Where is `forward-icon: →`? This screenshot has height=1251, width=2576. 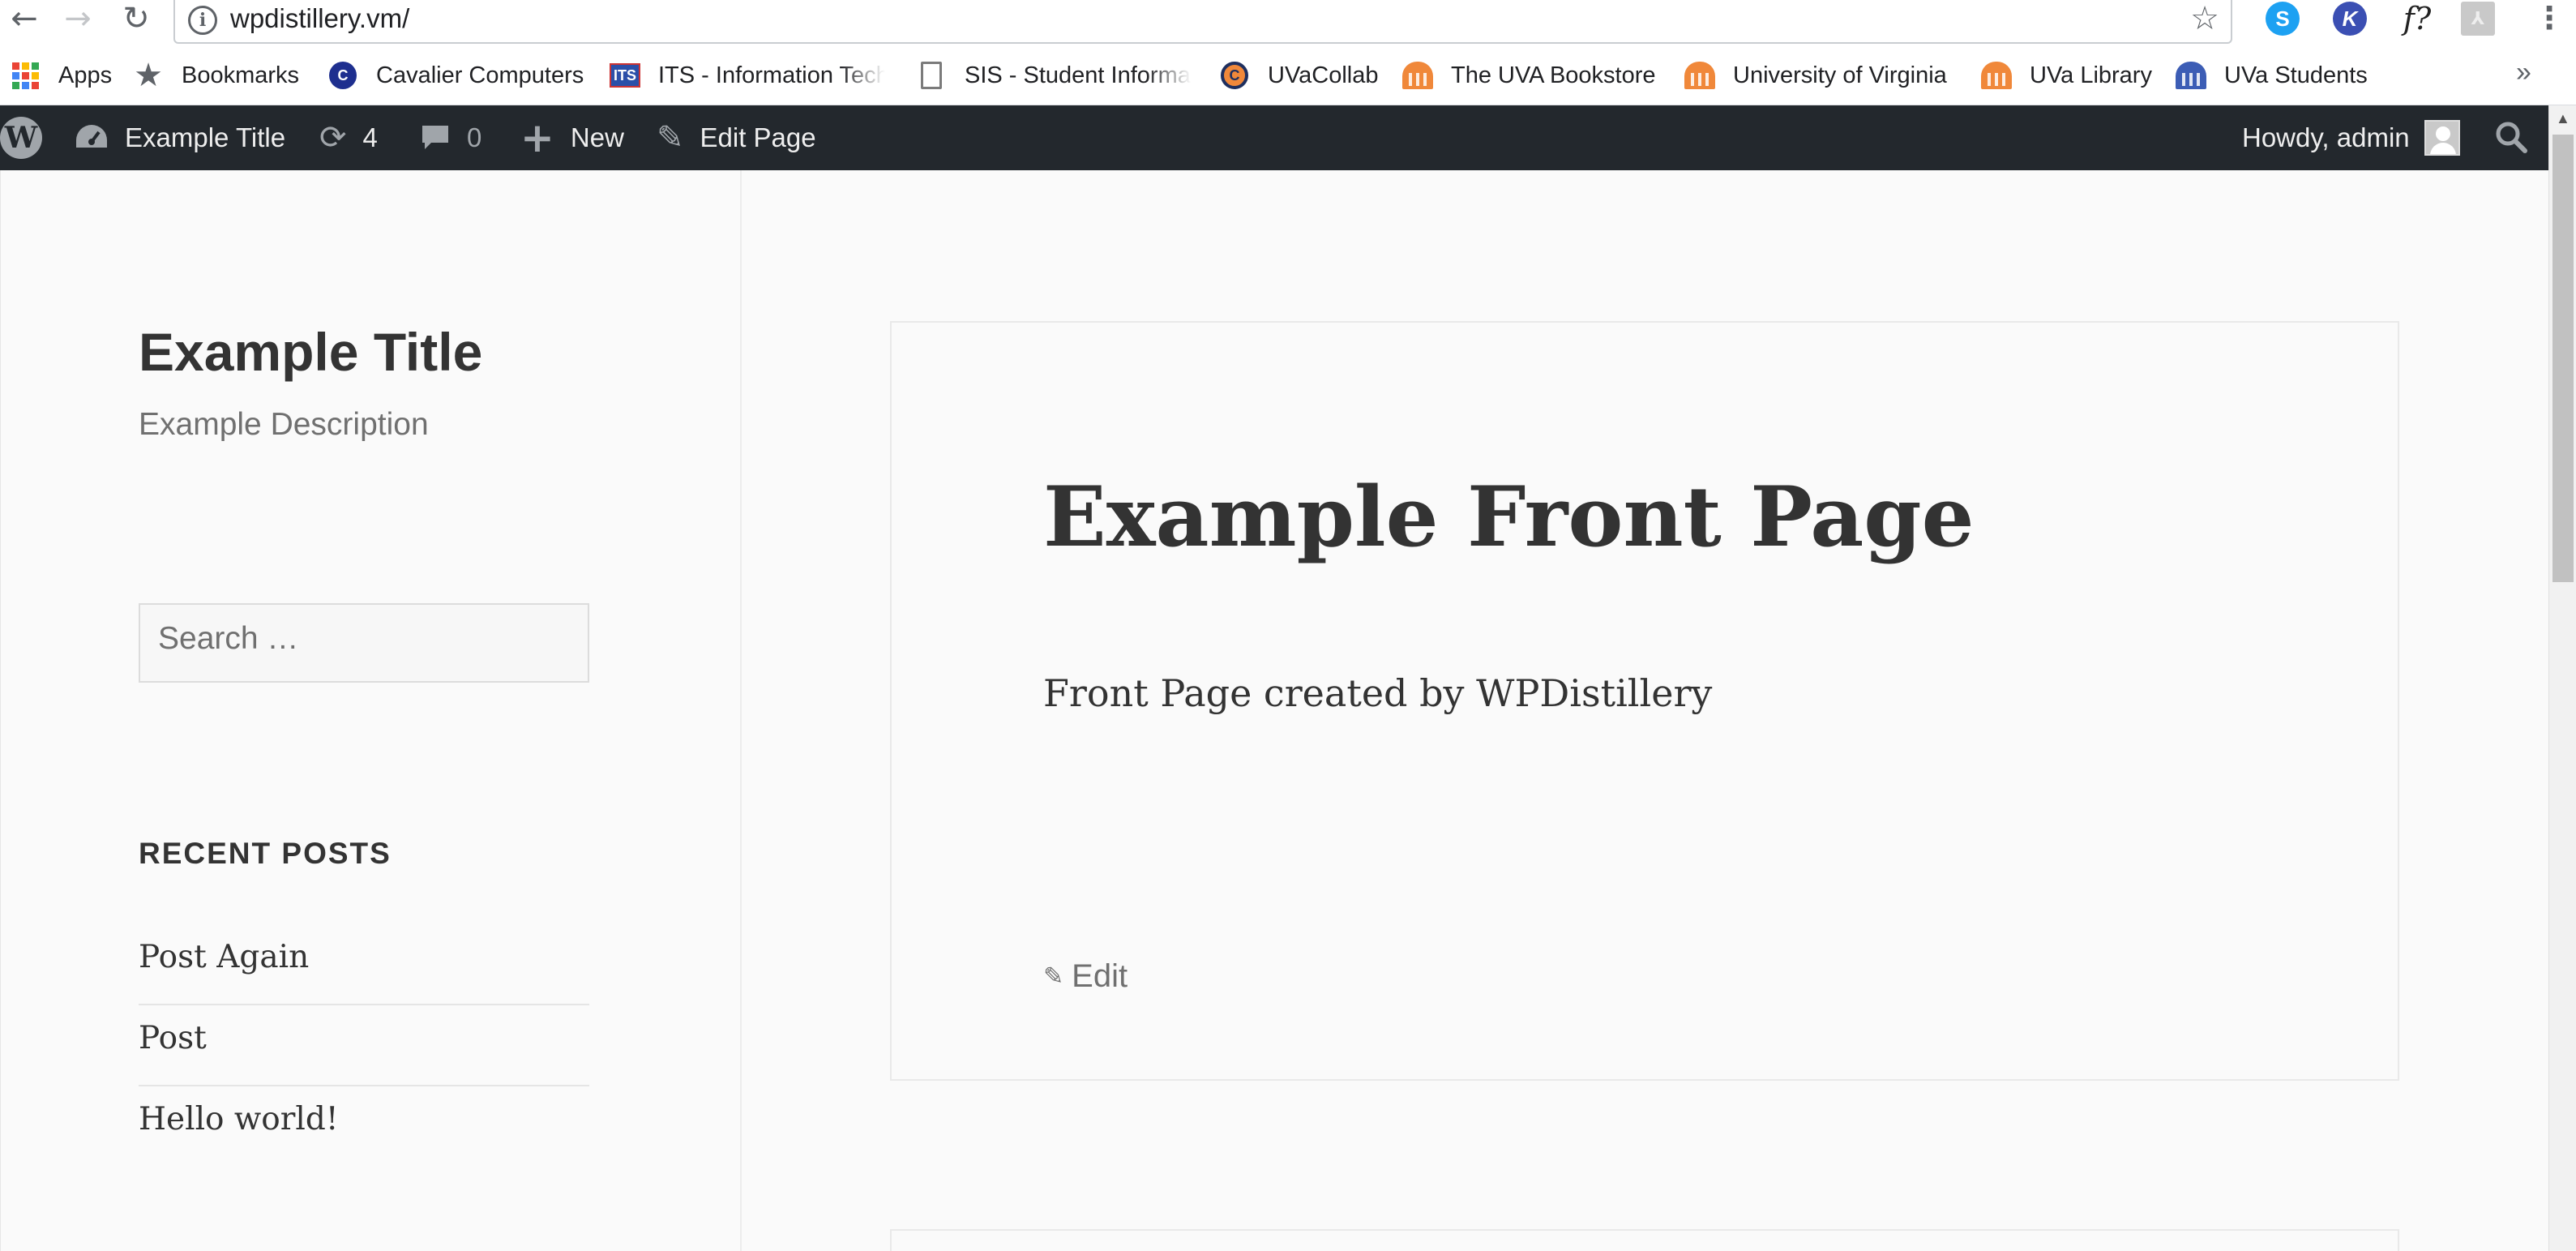 forward-icon: → is located at coordinates (77, 18).